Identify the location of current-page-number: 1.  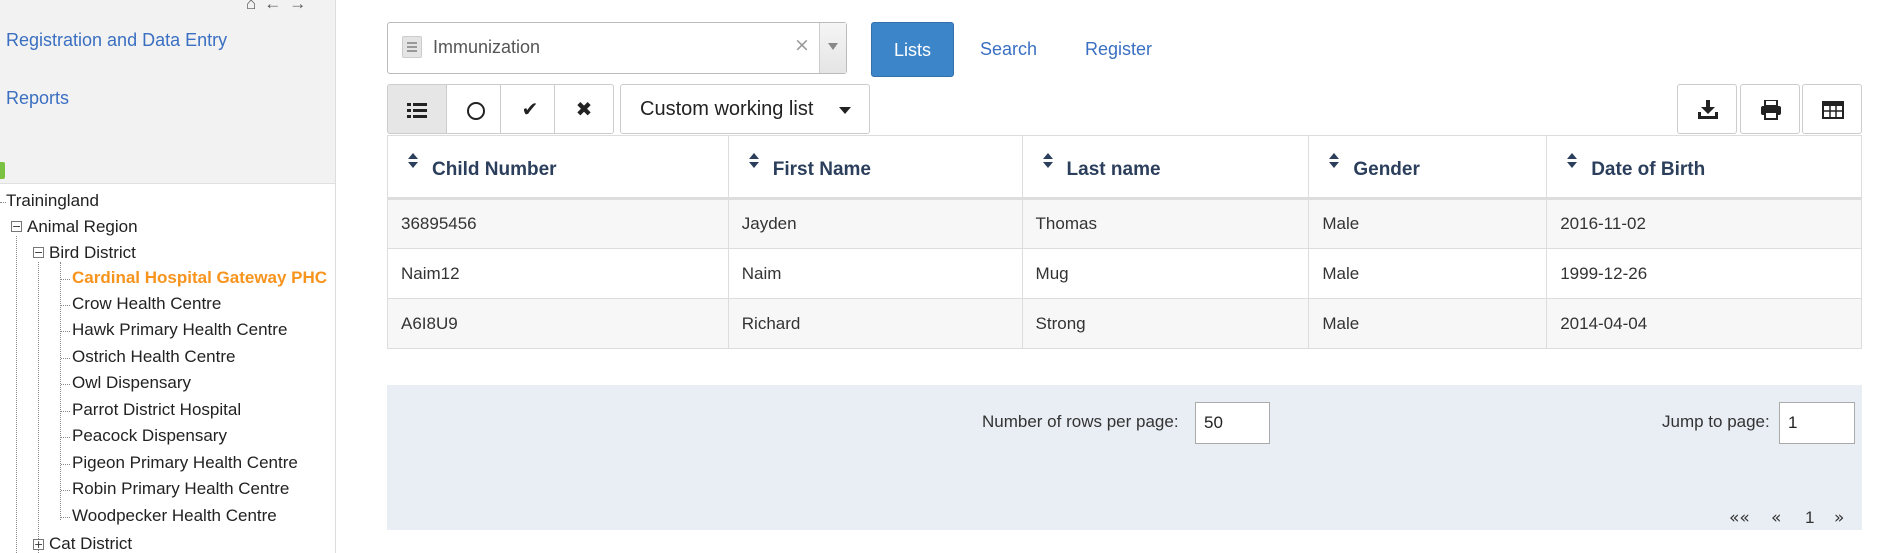
(1809, 518).